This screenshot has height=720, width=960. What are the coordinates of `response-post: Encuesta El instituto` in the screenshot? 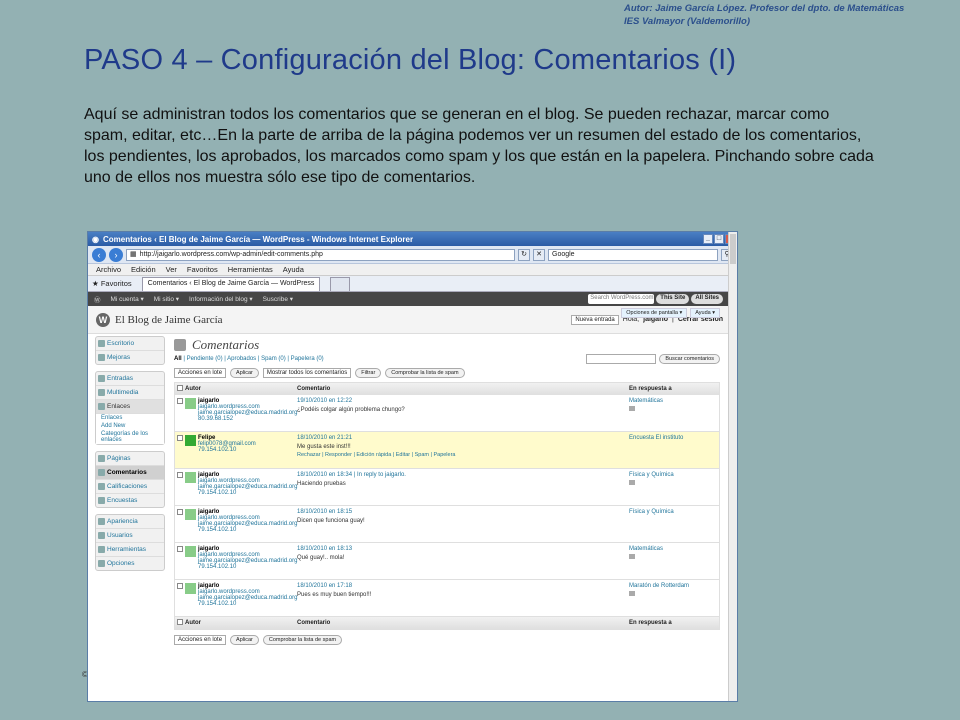 It's located at (674, 438).